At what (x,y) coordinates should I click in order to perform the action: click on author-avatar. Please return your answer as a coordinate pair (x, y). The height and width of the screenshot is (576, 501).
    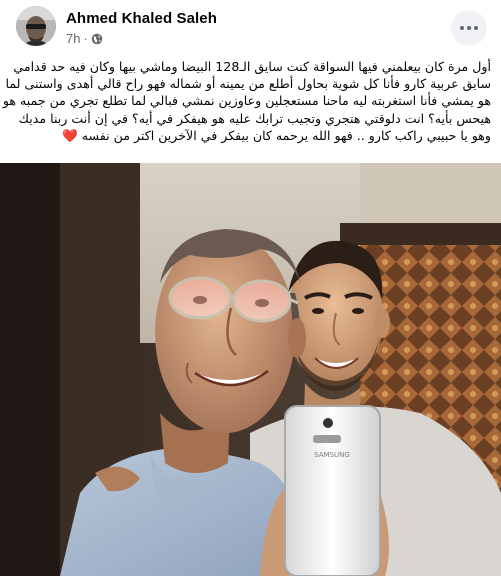
    Looking at the image, I should click on (36, 26).